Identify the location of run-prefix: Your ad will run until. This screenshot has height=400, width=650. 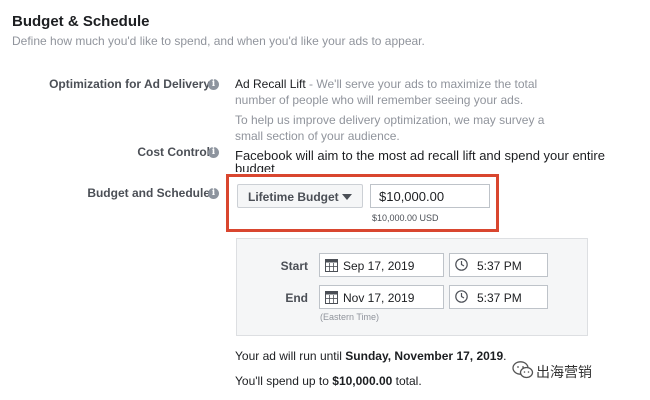
(290, 356).